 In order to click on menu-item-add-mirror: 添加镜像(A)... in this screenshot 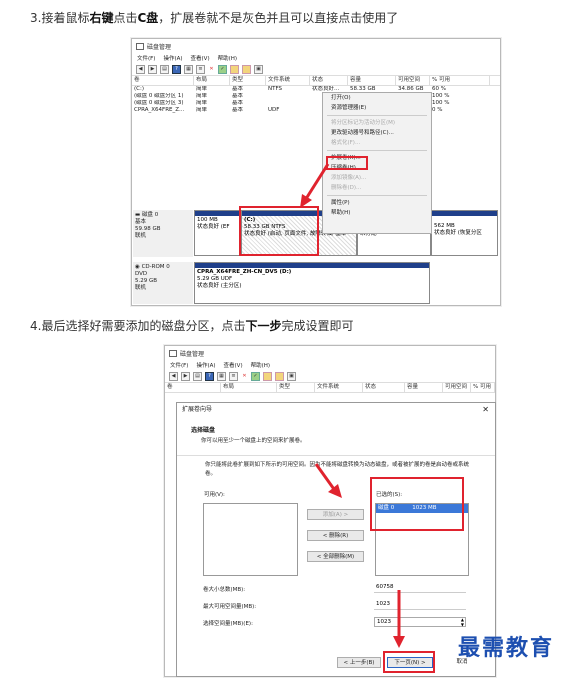, I will do `click(349, 178)`.